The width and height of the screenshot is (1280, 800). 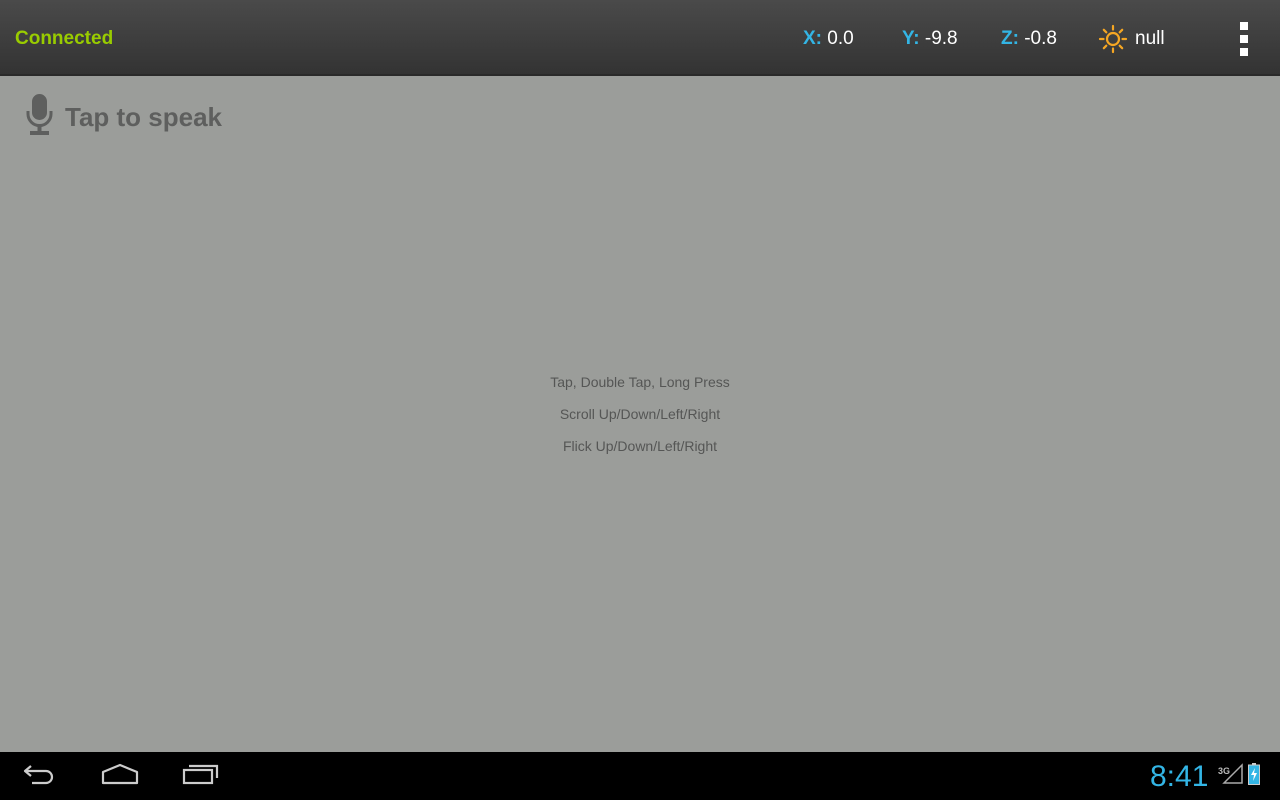 I want to click on tap-to-speak-button: Tap to speak, so click(x=124, y=117).